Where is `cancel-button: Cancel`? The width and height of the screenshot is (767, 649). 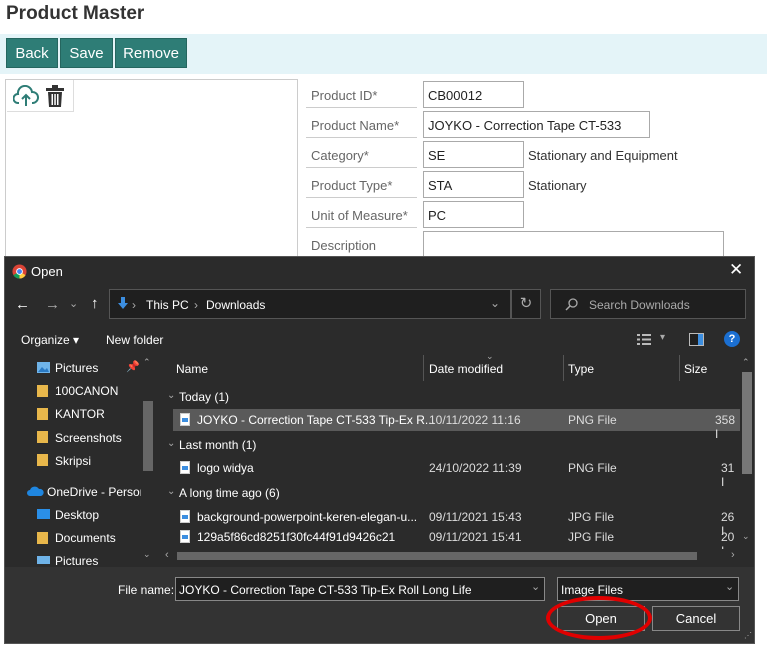 cancel-button: Cancel is located at coordinates (696, 618).